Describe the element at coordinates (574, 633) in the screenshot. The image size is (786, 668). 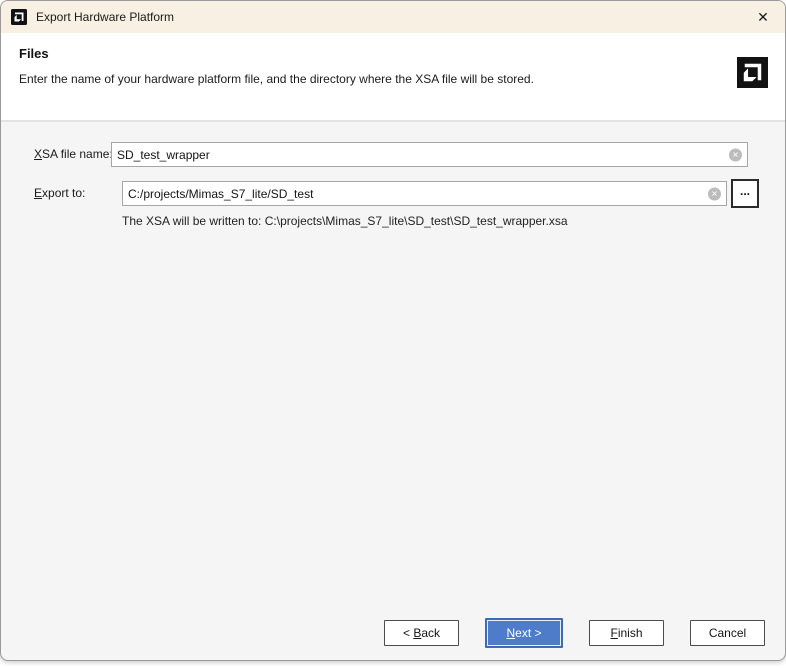
I see `wizard-button-bar: < Back Next > Finish Cancel` at that location.